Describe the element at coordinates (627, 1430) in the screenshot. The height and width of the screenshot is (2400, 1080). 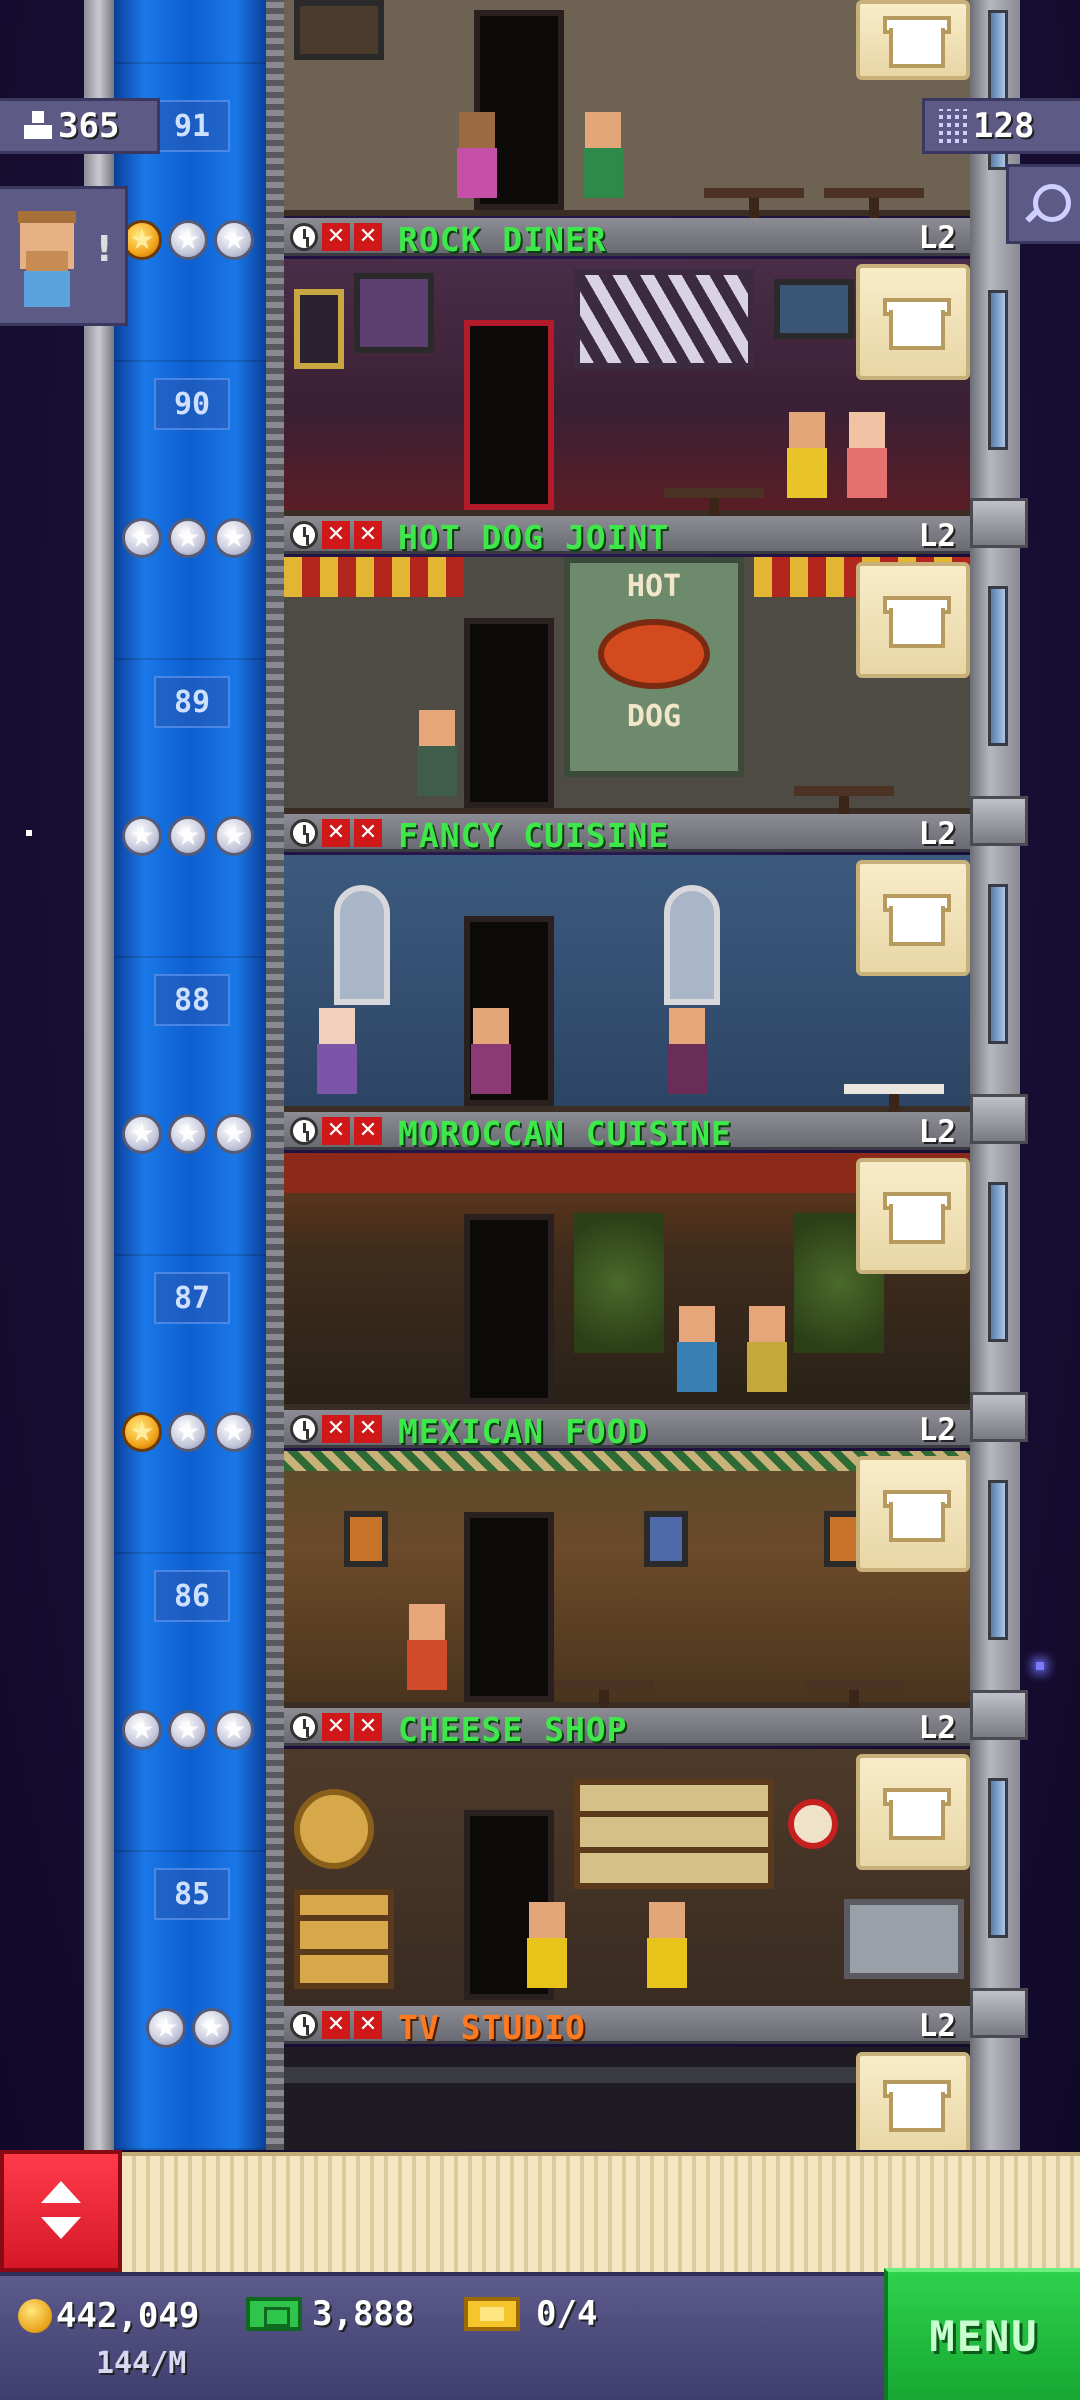
I see `floor-header: ✕ ✕ MEXICAN FOOD L2` at that location.